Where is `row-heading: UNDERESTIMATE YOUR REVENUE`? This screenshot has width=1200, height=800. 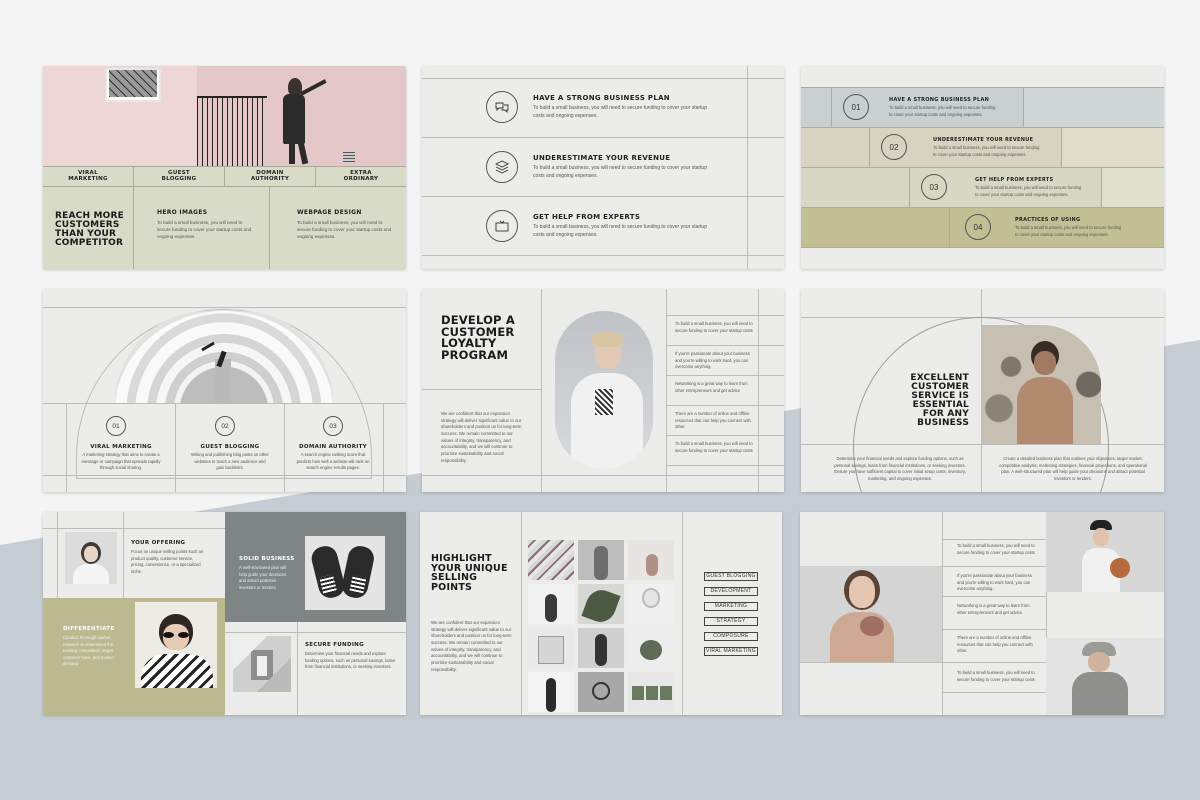
row-heading: UNDERESTIMATE YOUR REVENUE is located at coordinates (602, 158).